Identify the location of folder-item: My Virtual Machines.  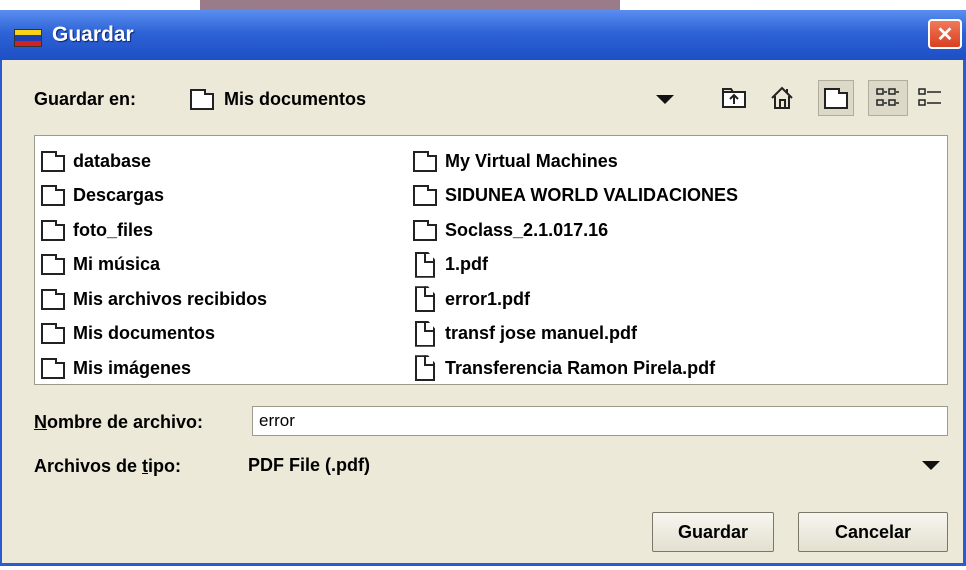
(575, 161).